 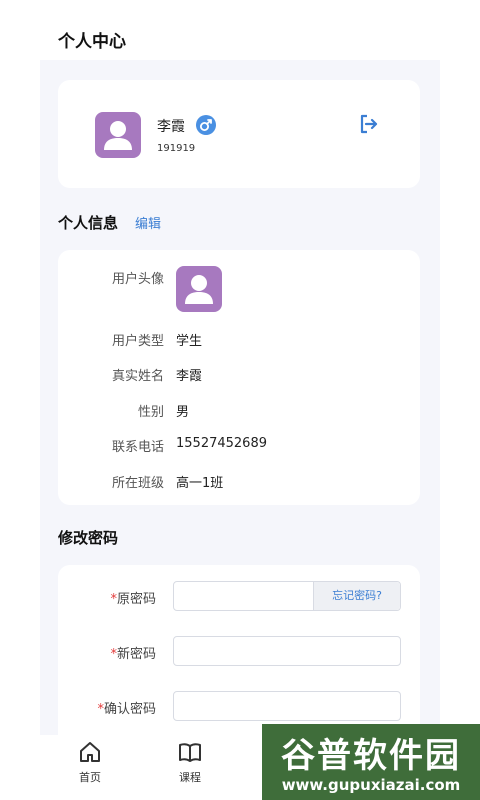 What do you see at coordinates (137, 279) in the screenshot?
I see `info-label: 用户头像` at bounding box center [137, 279].